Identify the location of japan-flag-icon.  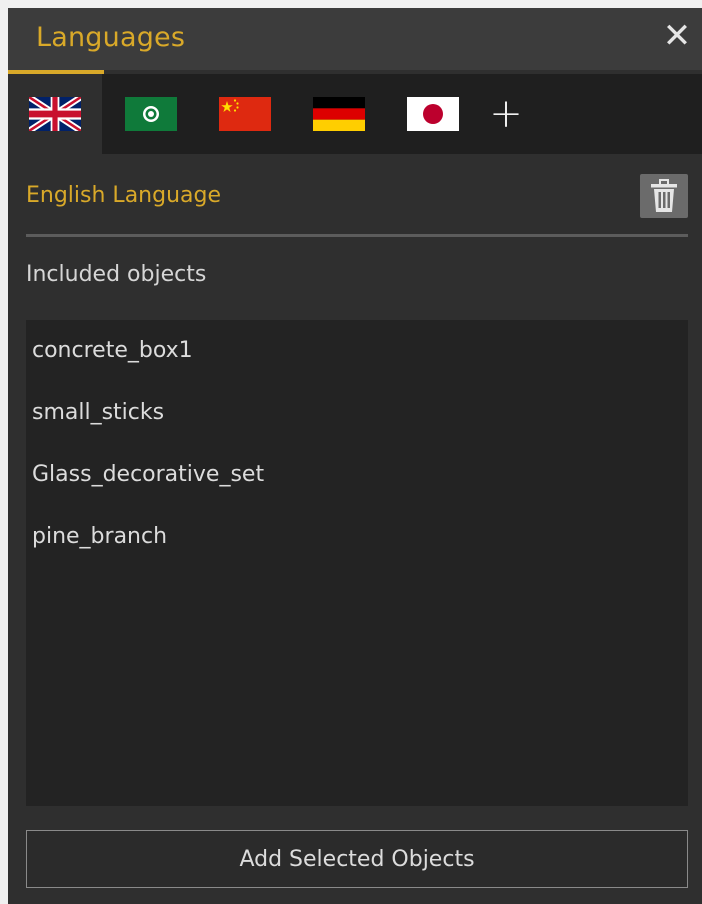
(433, 114).